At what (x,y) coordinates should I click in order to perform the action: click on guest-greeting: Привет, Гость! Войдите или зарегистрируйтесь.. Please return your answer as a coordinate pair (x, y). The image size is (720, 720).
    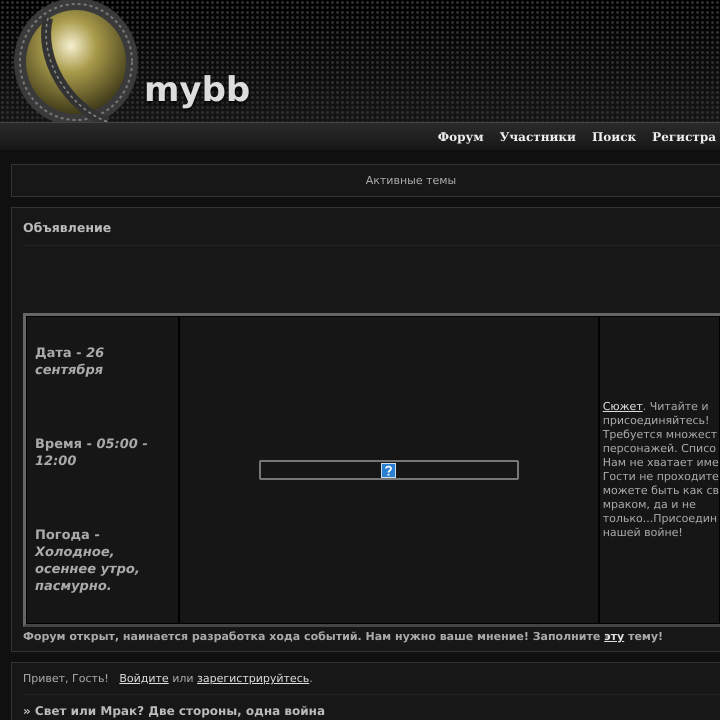
    Looking at the image, I should click on (168, 678).